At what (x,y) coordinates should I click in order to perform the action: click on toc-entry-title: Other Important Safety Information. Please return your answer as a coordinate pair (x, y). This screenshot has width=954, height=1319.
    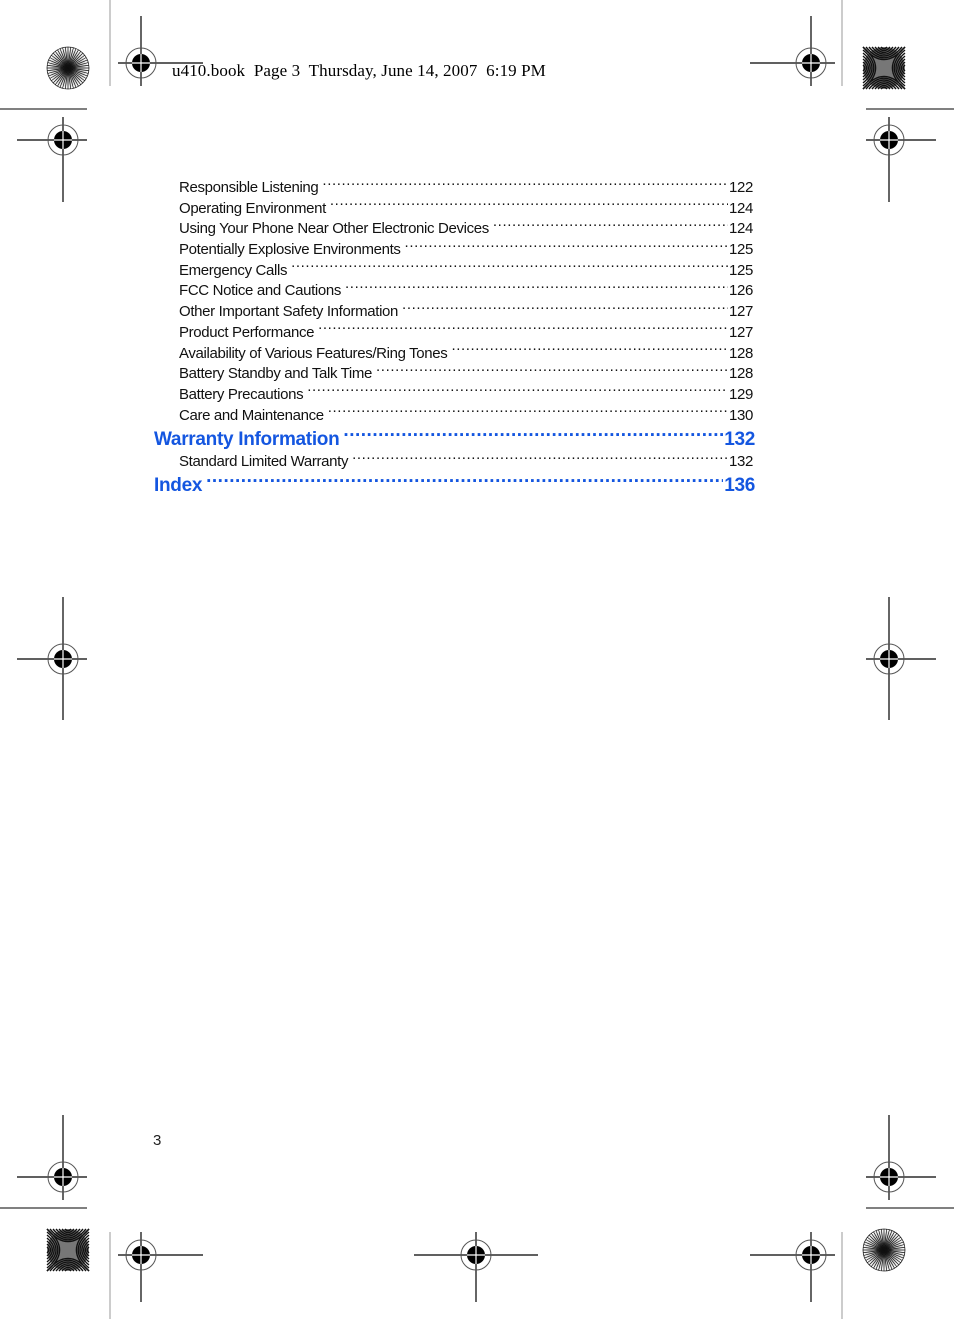
    Looking at the image, I should click on (289, 312).